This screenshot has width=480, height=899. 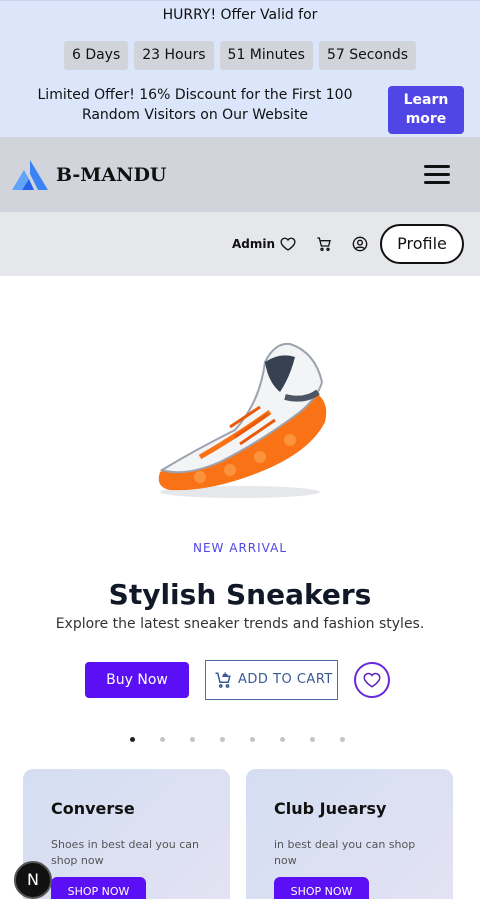 What do you see at coordinates (240, 594) in the screenshot?
I see `hero-title: Stylish Sneakers` at bounding box center [240, 594].